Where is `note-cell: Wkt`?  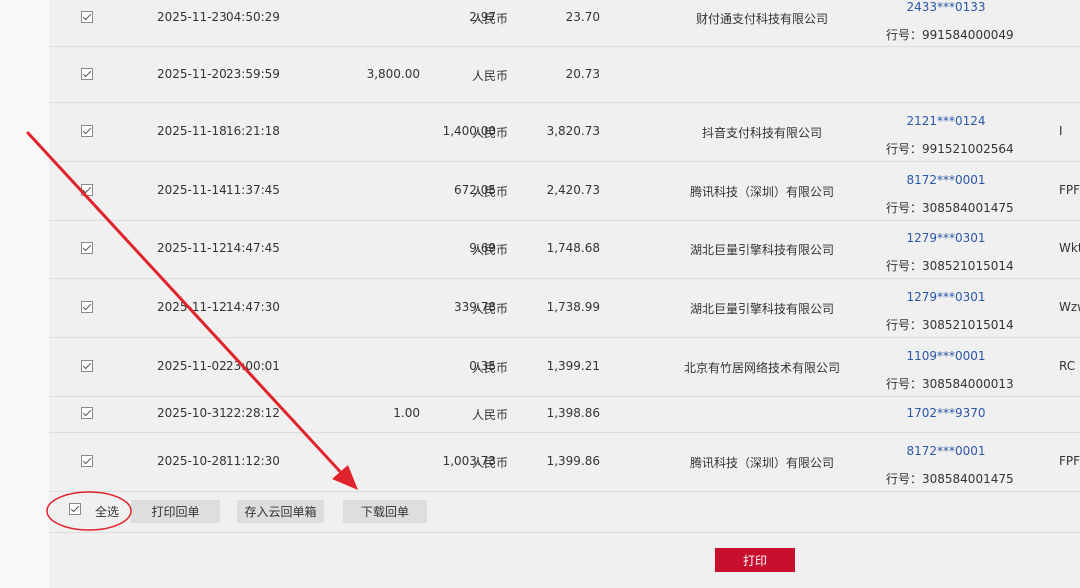
note-cell: Wkt is located at coordinates (1069, 248).